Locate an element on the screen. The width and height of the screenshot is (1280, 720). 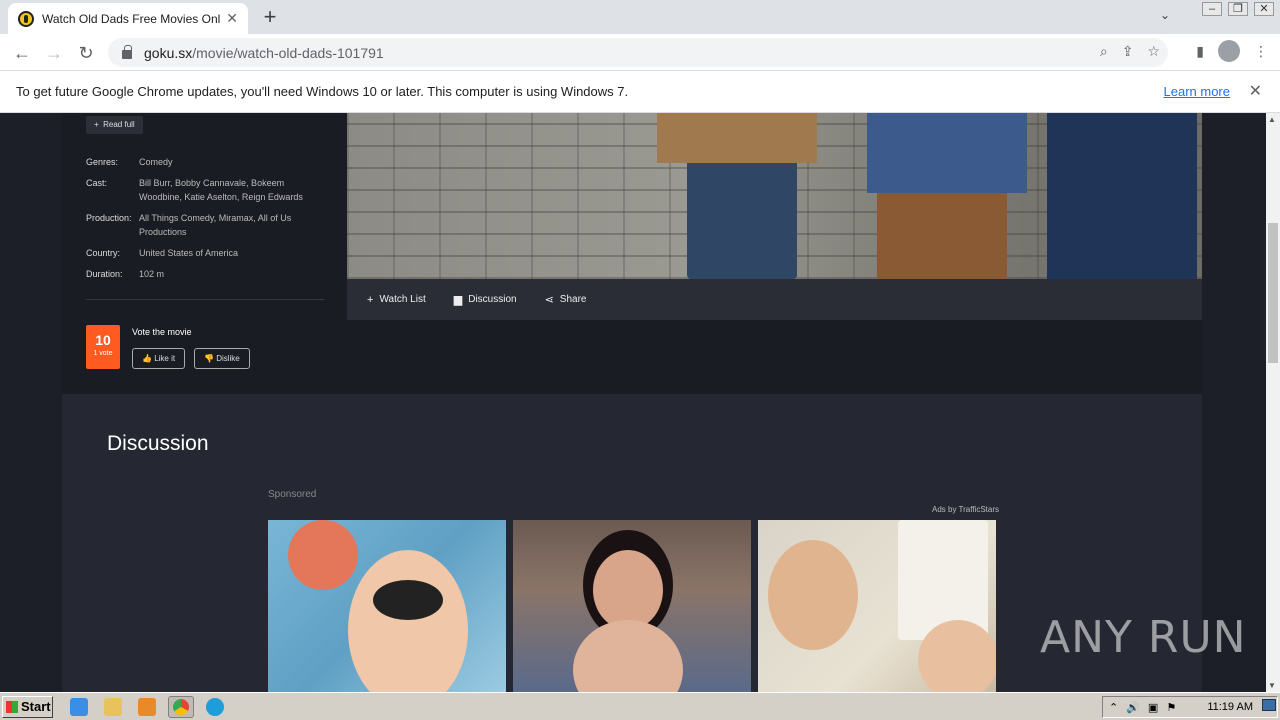
scroll-up-icon: ▲ is located at coordinates (1272, 119).